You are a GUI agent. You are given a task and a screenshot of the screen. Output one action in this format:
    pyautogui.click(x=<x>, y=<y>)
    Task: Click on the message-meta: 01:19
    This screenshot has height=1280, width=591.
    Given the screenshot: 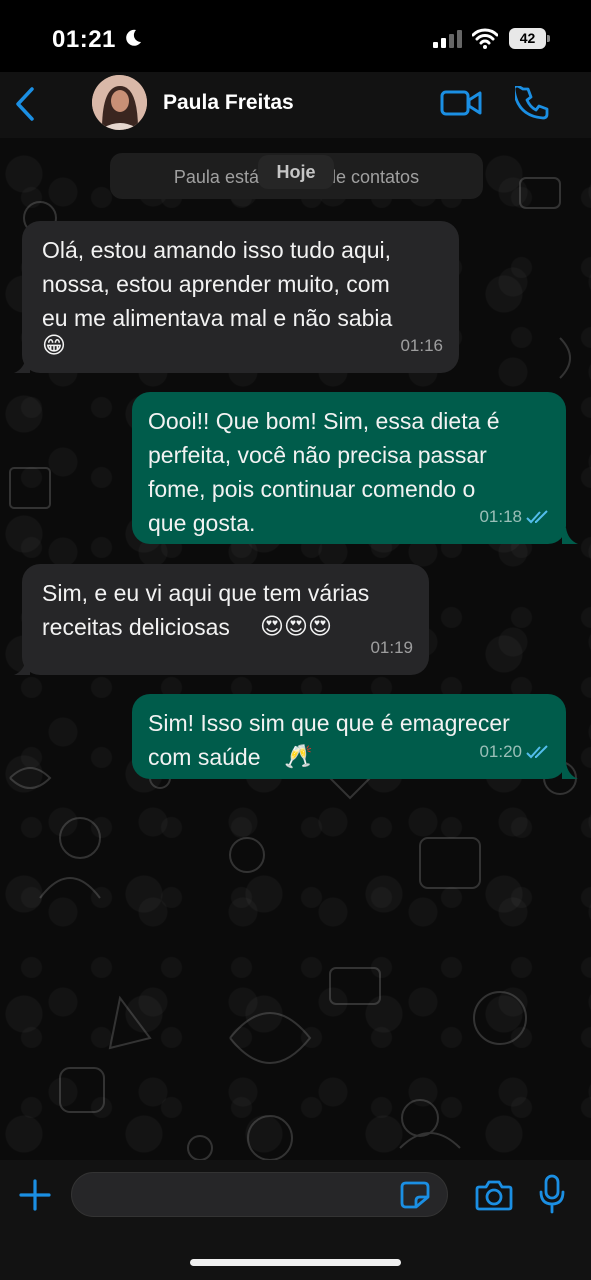 What is the action you would take?
    pyautogui.click(x=391, y=648)
    